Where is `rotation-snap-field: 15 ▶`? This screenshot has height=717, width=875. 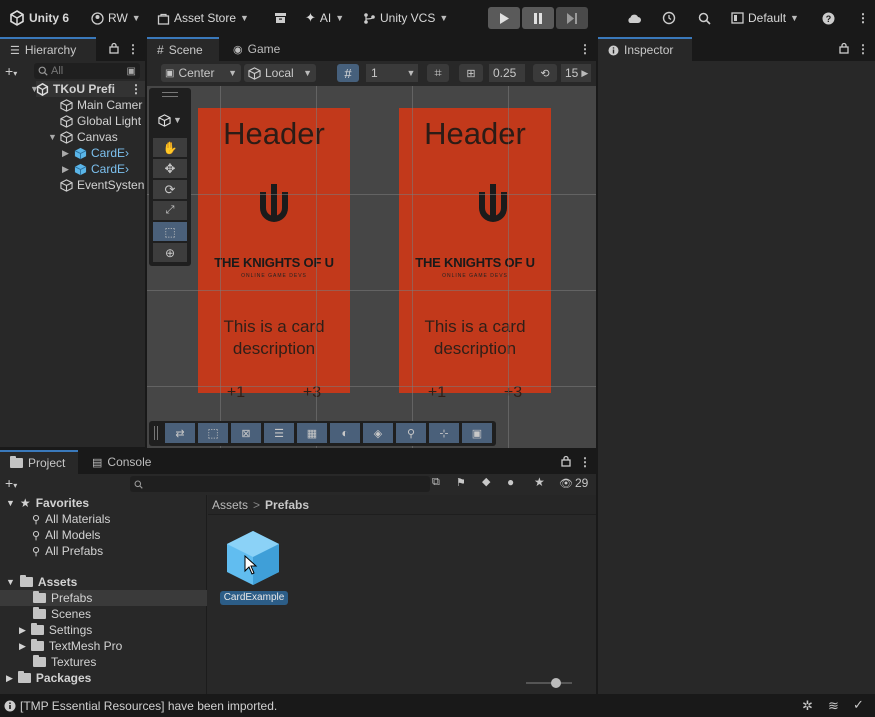 rotation-snap-field: 15 ▶ is located at coordinates (576, 73).